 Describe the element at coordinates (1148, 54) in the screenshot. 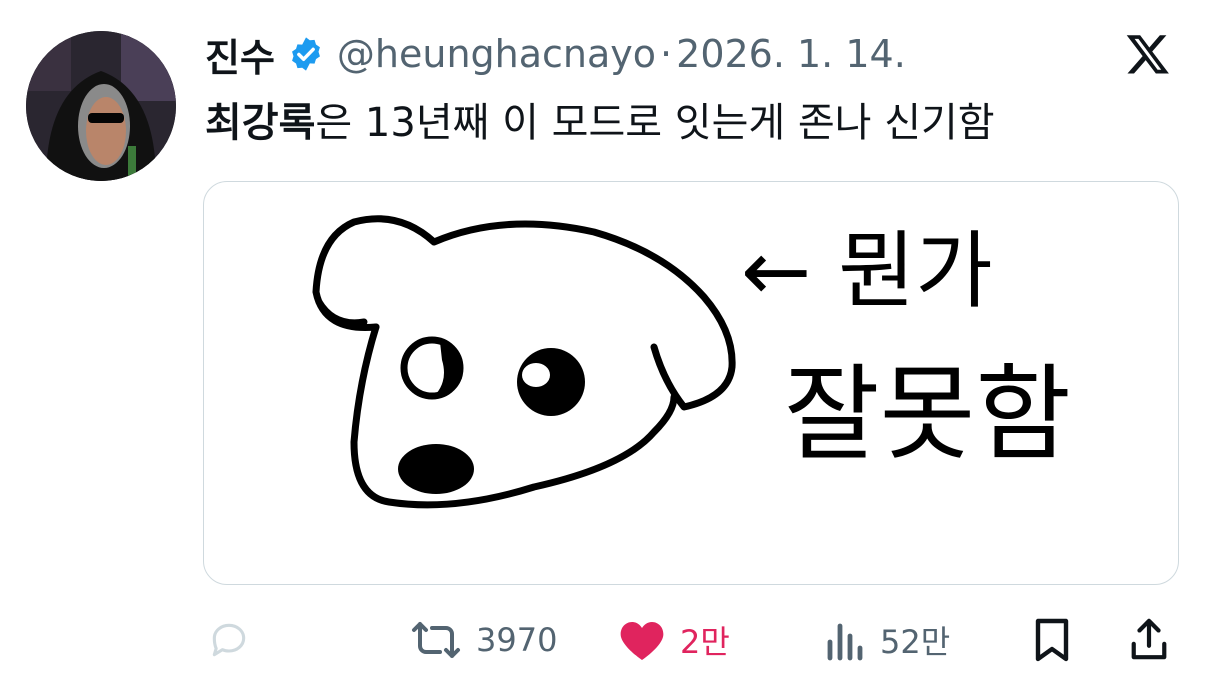

I see `x-logo-icon` at that location.